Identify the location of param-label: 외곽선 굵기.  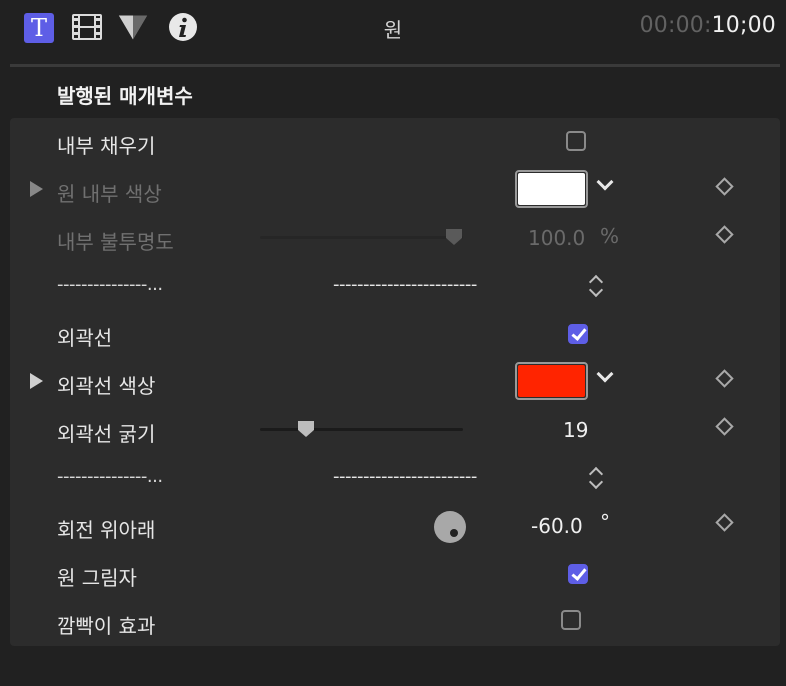
(106, 434).